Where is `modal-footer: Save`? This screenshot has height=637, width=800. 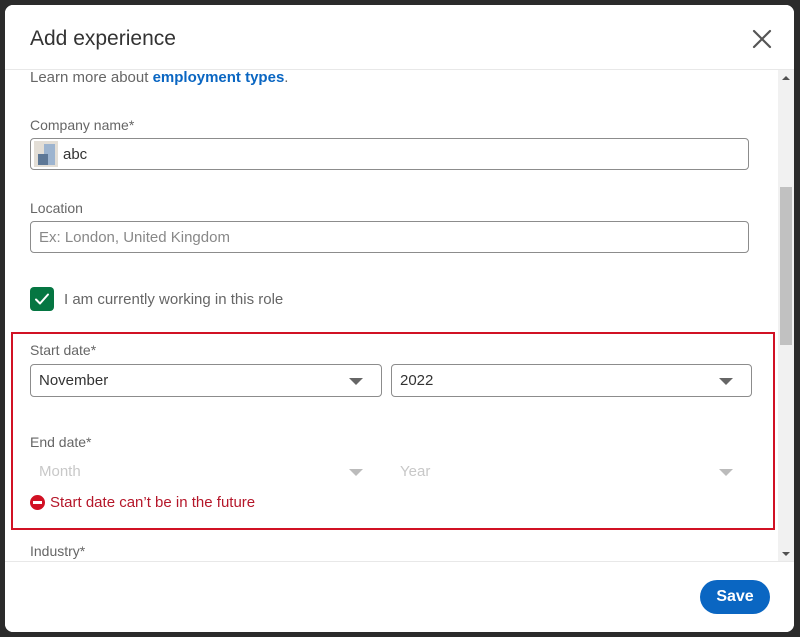
modal-footer: Save is located at coordinates (399, 596).